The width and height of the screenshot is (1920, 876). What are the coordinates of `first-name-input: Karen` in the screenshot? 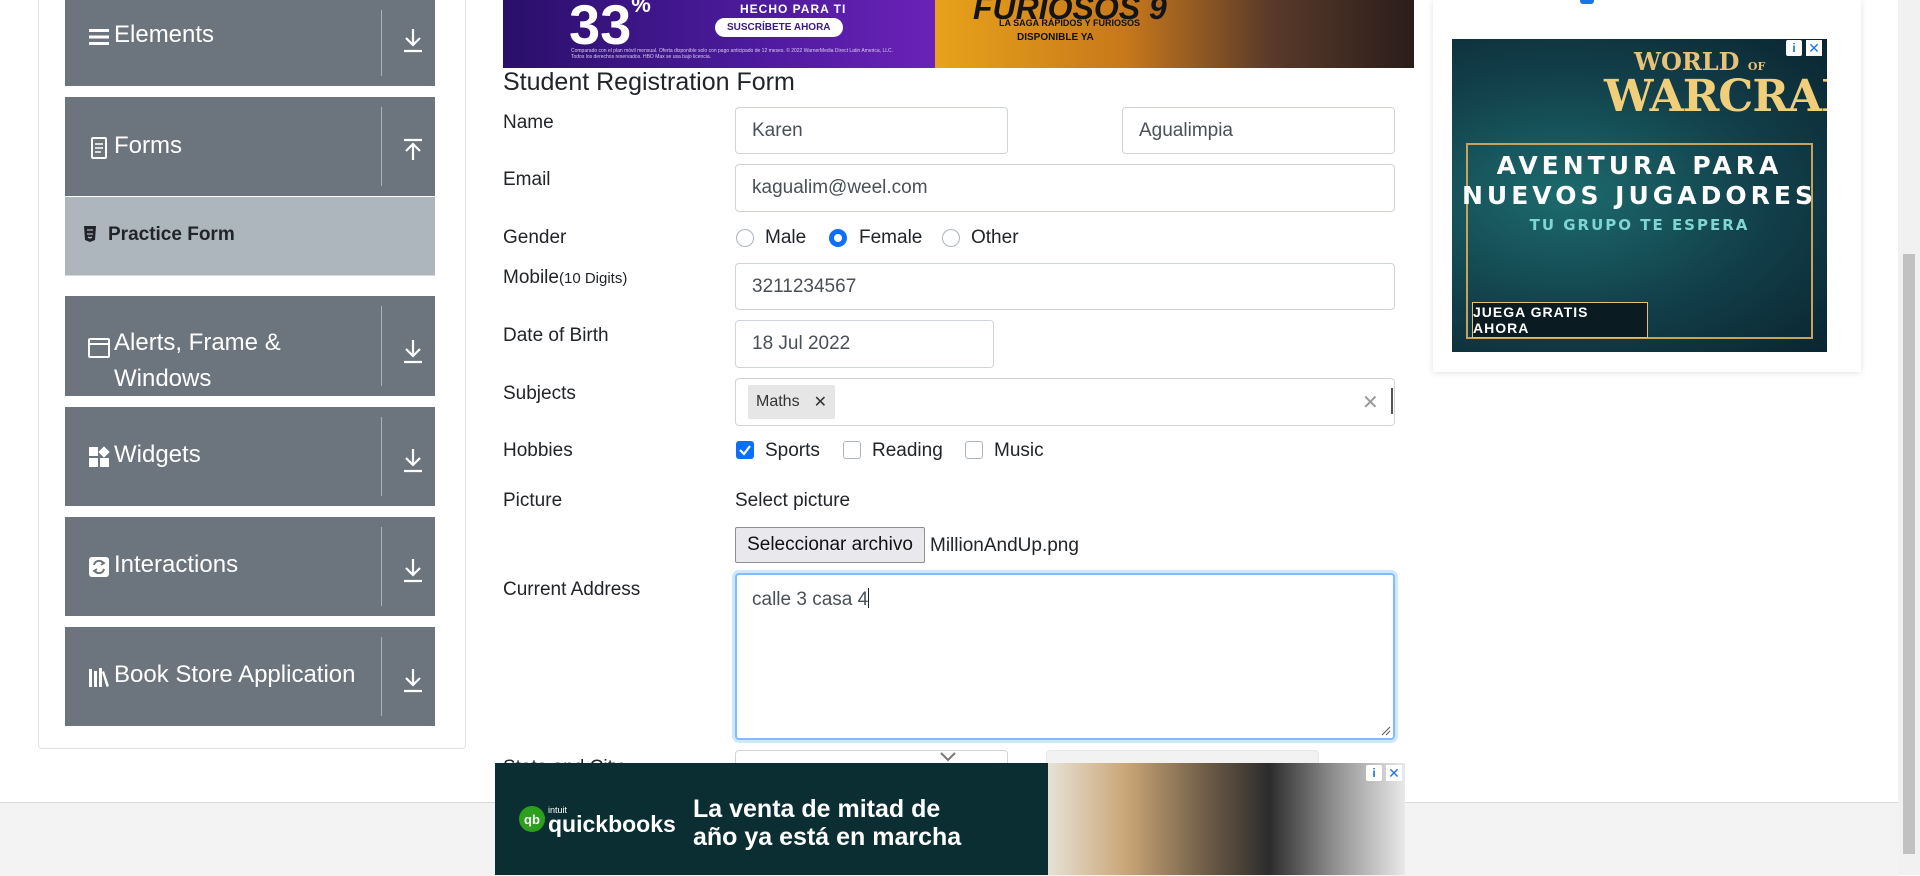 It's located at (871, 130).